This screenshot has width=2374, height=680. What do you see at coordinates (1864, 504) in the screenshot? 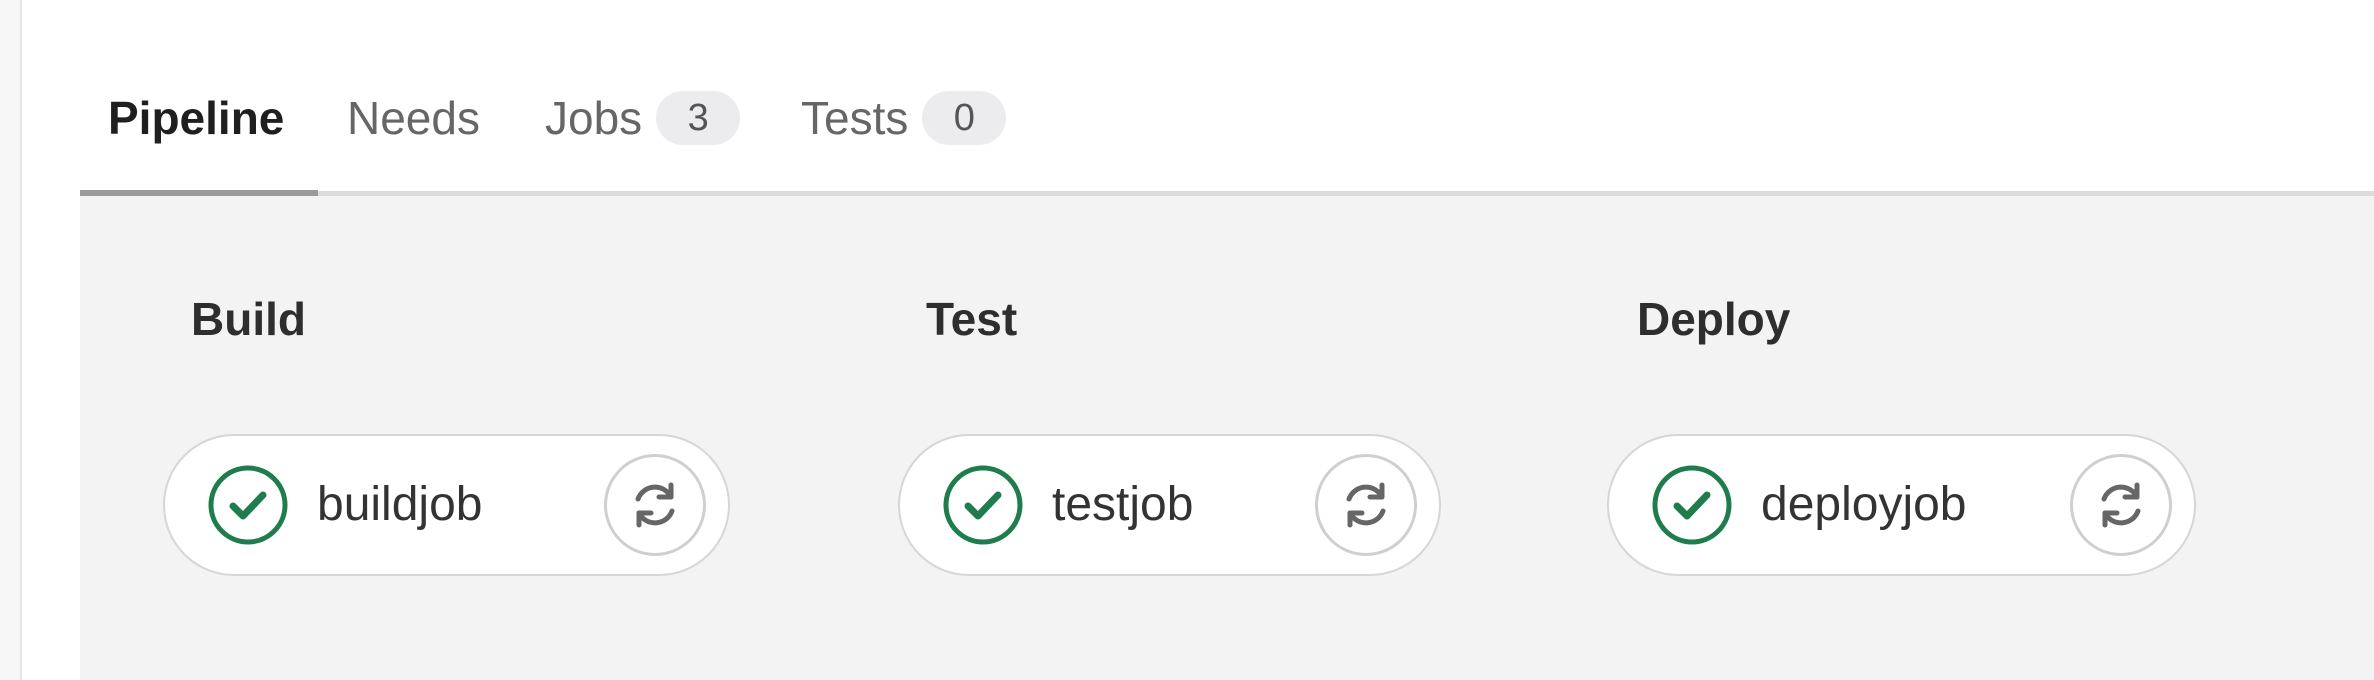
I see `job-name: deployjob` at bounding box center [1864, 504].